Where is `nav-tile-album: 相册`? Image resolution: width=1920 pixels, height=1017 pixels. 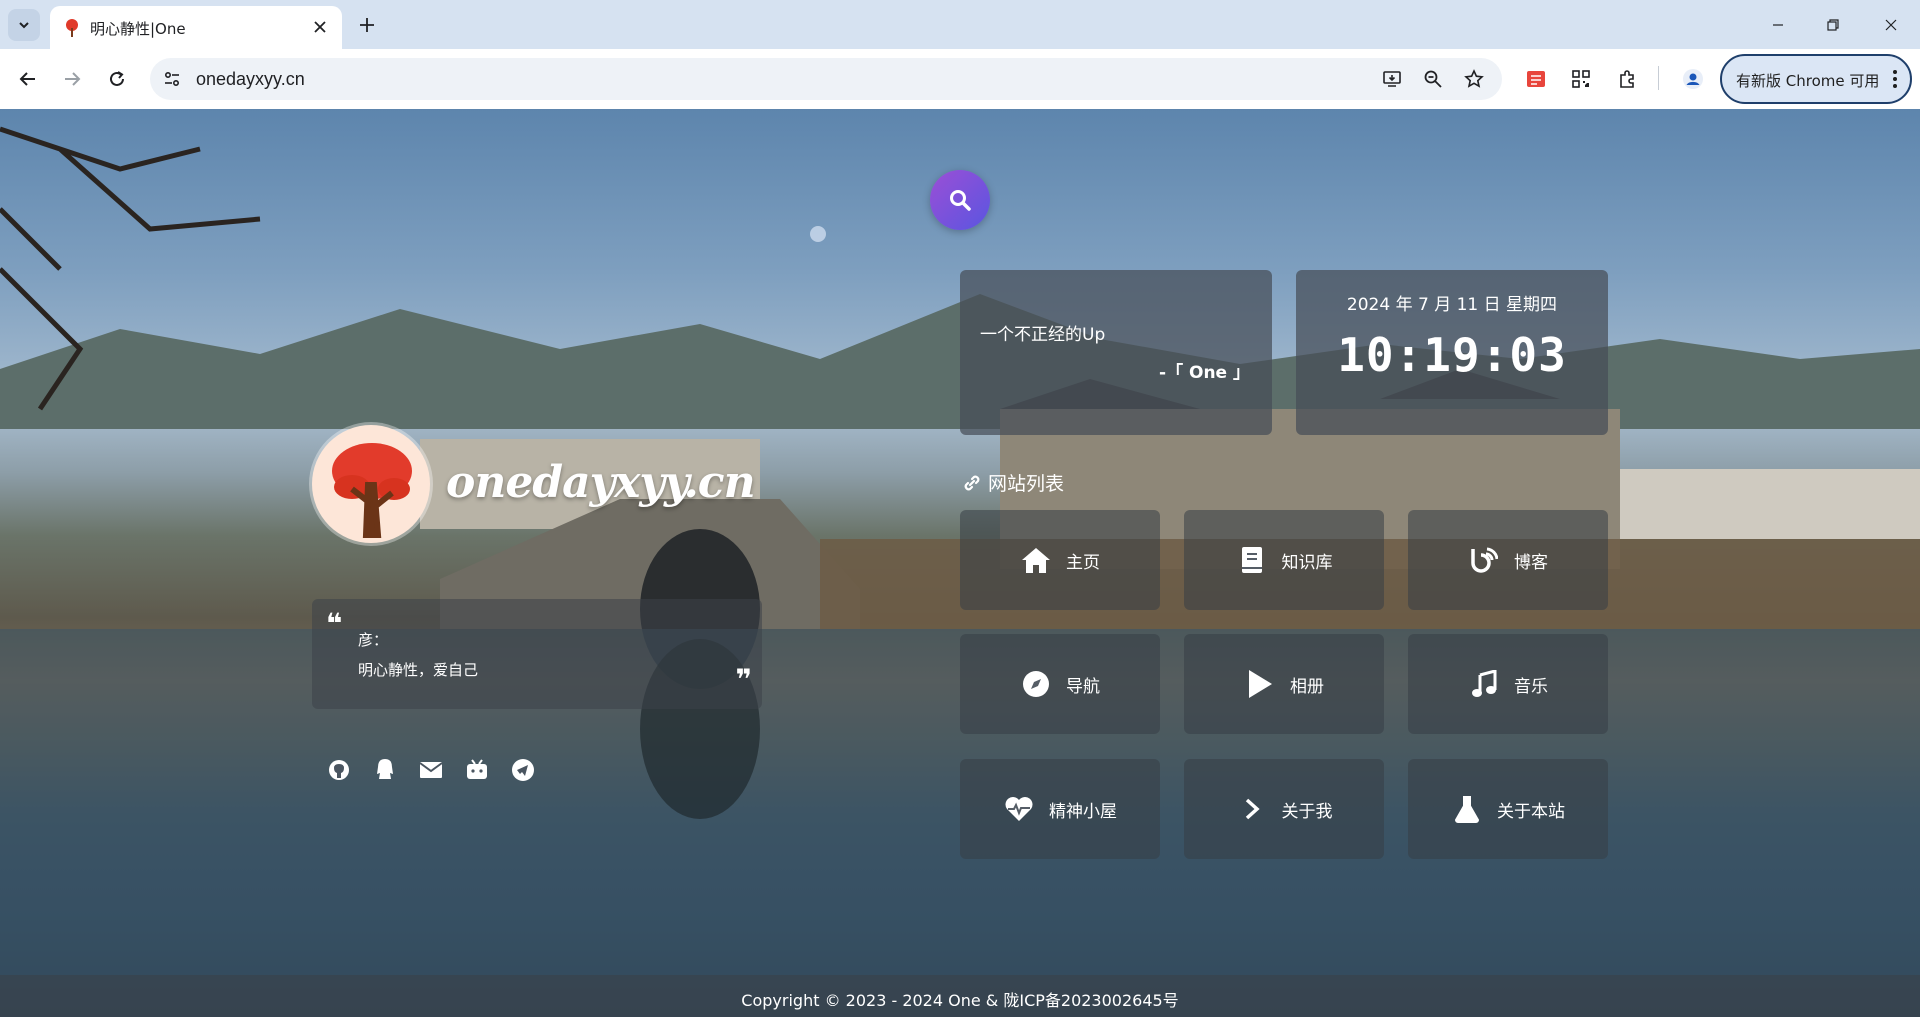
nav-tile-album: 相册 is located at coordinates (1284, 684).